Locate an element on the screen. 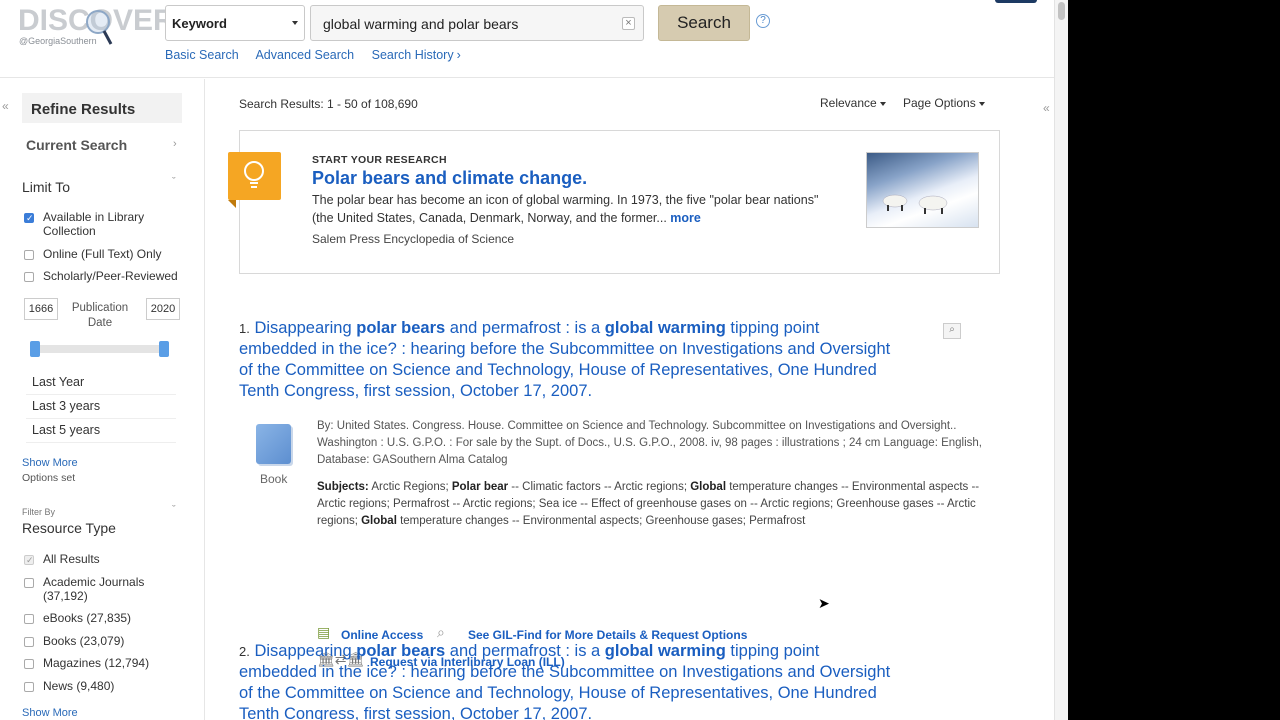 This screenshot has width=1280, height=720. search-history-link: Search History › is located at coordinates (423, 55).